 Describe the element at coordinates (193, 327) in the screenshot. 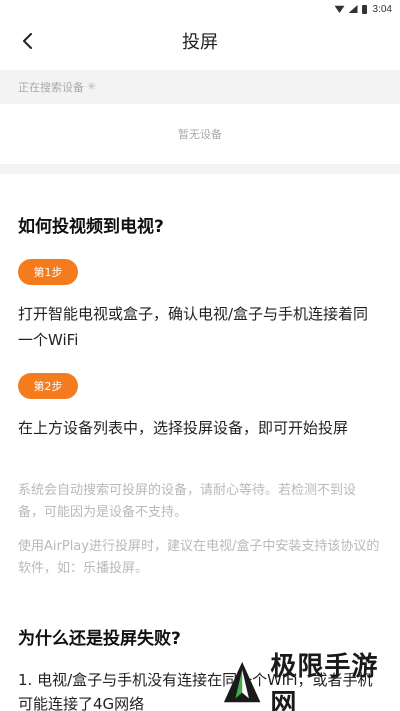

I see `step-1-text: 打开智能电视或盒子，确认电视/盒子与手机连接着同一个WiFi` at that location.